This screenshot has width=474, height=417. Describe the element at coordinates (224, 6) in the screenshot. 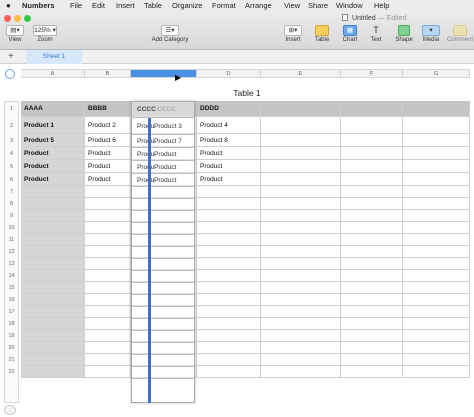

I see `menu-format: Format` at that location.